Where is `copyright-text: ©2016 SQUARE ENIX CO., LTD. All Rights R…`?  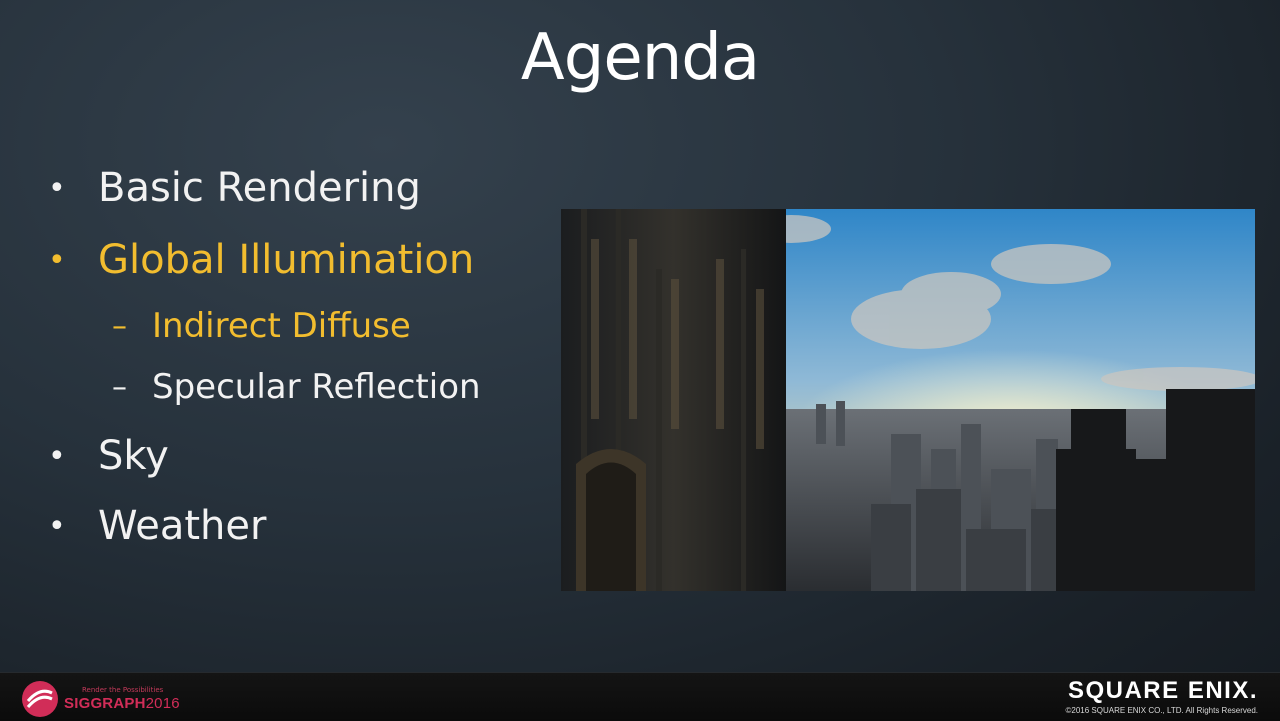 copyright-text: ©2016 SQUARE ENIX CO., LTD. All Rights R… is located at coordinates (1161, 710).